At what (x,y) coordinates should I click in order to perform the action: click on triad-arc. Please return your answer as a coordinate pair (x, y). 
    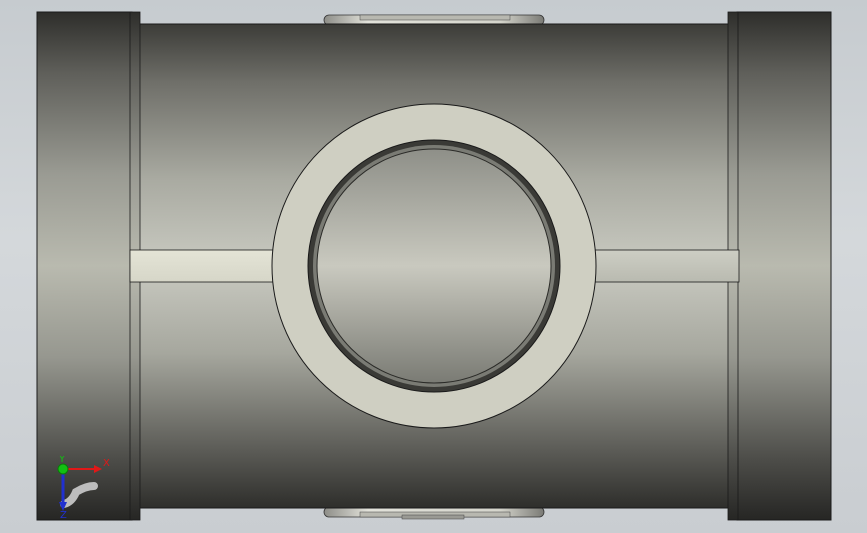
    Looking at the image, I should click on (79, 495).